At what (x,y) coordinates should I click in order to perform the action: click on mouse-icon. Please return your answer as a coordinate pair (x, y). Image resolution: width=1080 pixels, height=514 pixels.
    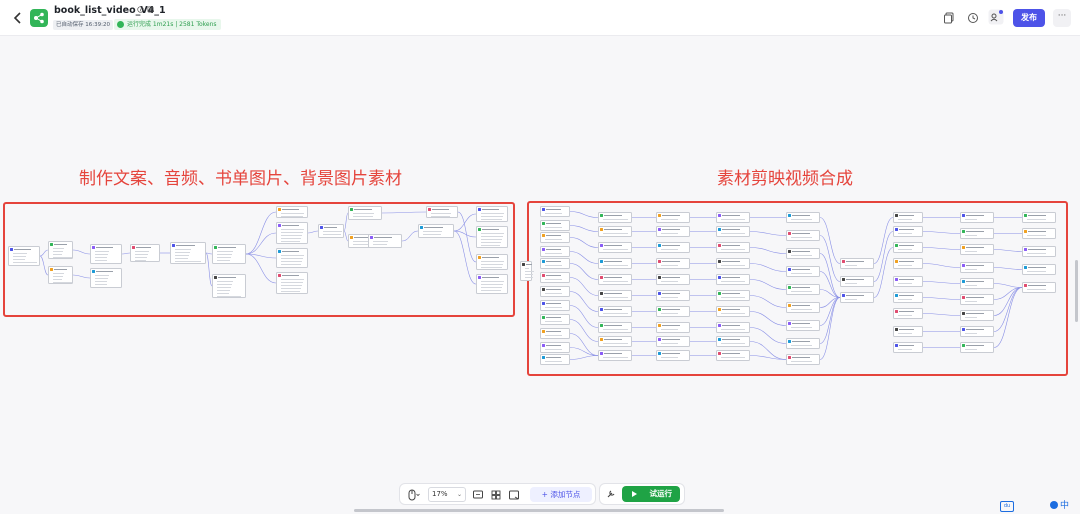
    Looking at the image, I should click on (413, 495).